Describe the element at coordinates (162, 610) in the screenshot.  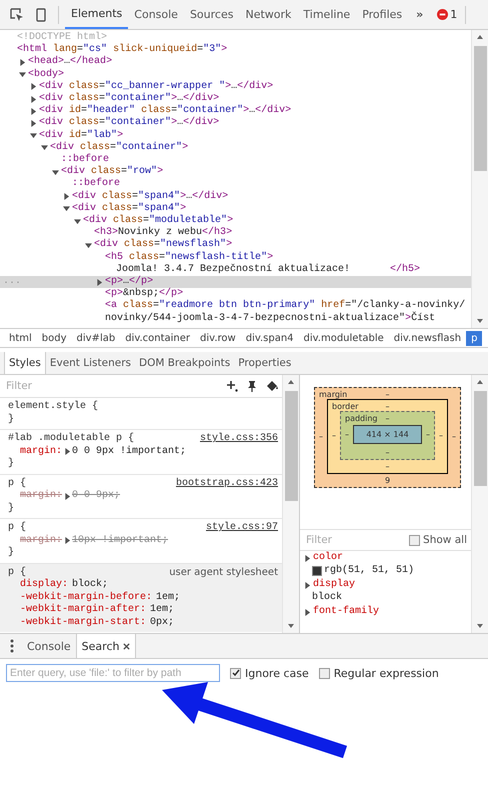
I see `property-value: 1em;` at that location.